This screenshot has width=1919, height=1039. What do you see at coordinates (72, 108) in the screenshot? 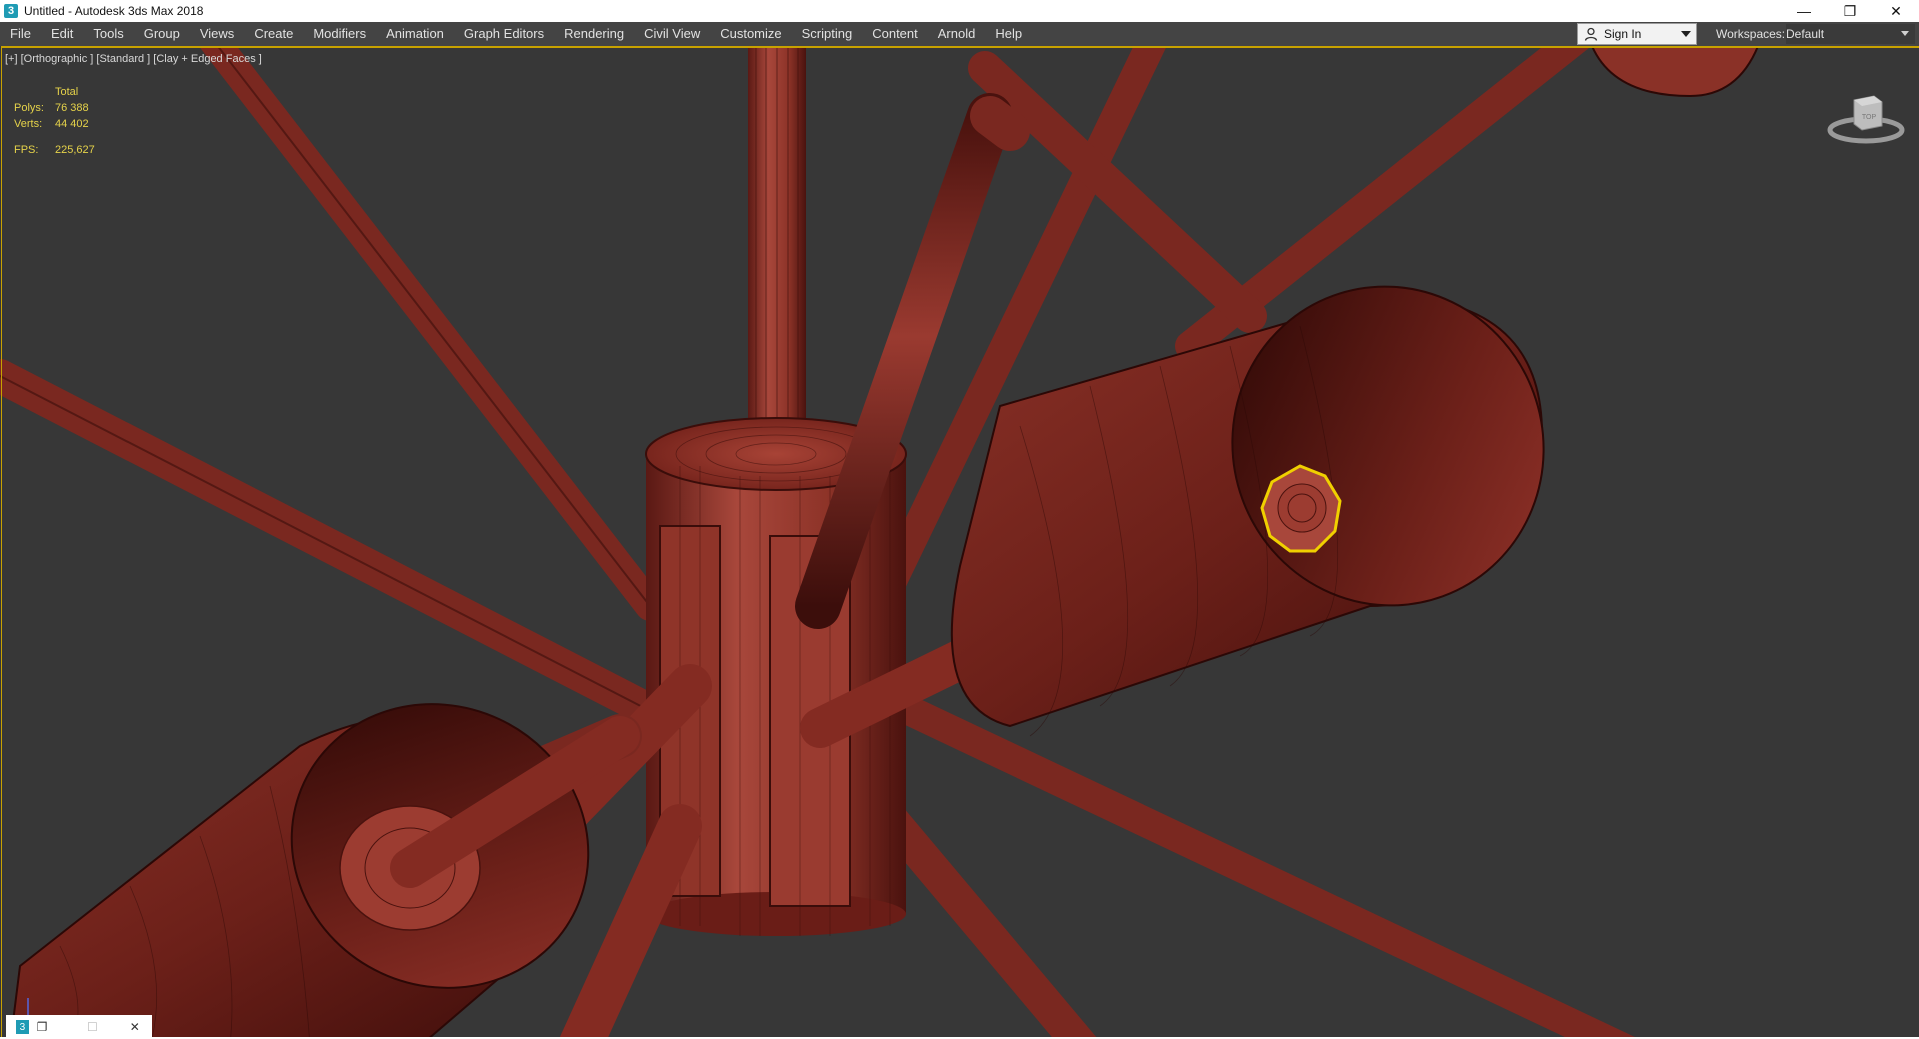
I see `polys-value: 76 388` at bounding box center [72, 108].